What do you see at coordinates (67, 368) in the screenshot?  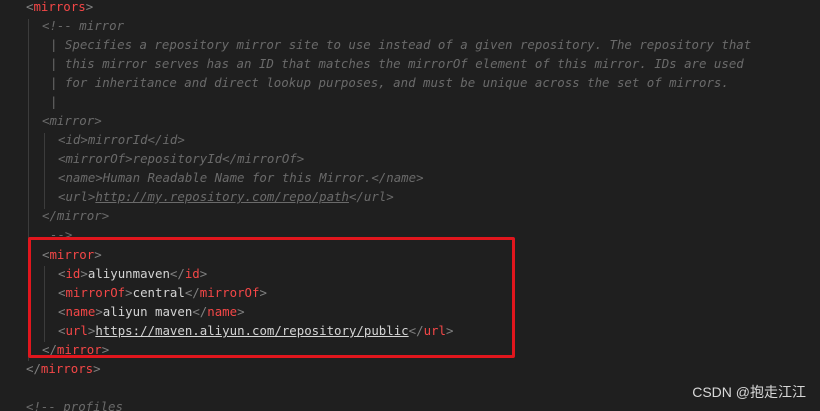 I see `mirrors-close-tag: mirrors` at bounding box center [67, 368].